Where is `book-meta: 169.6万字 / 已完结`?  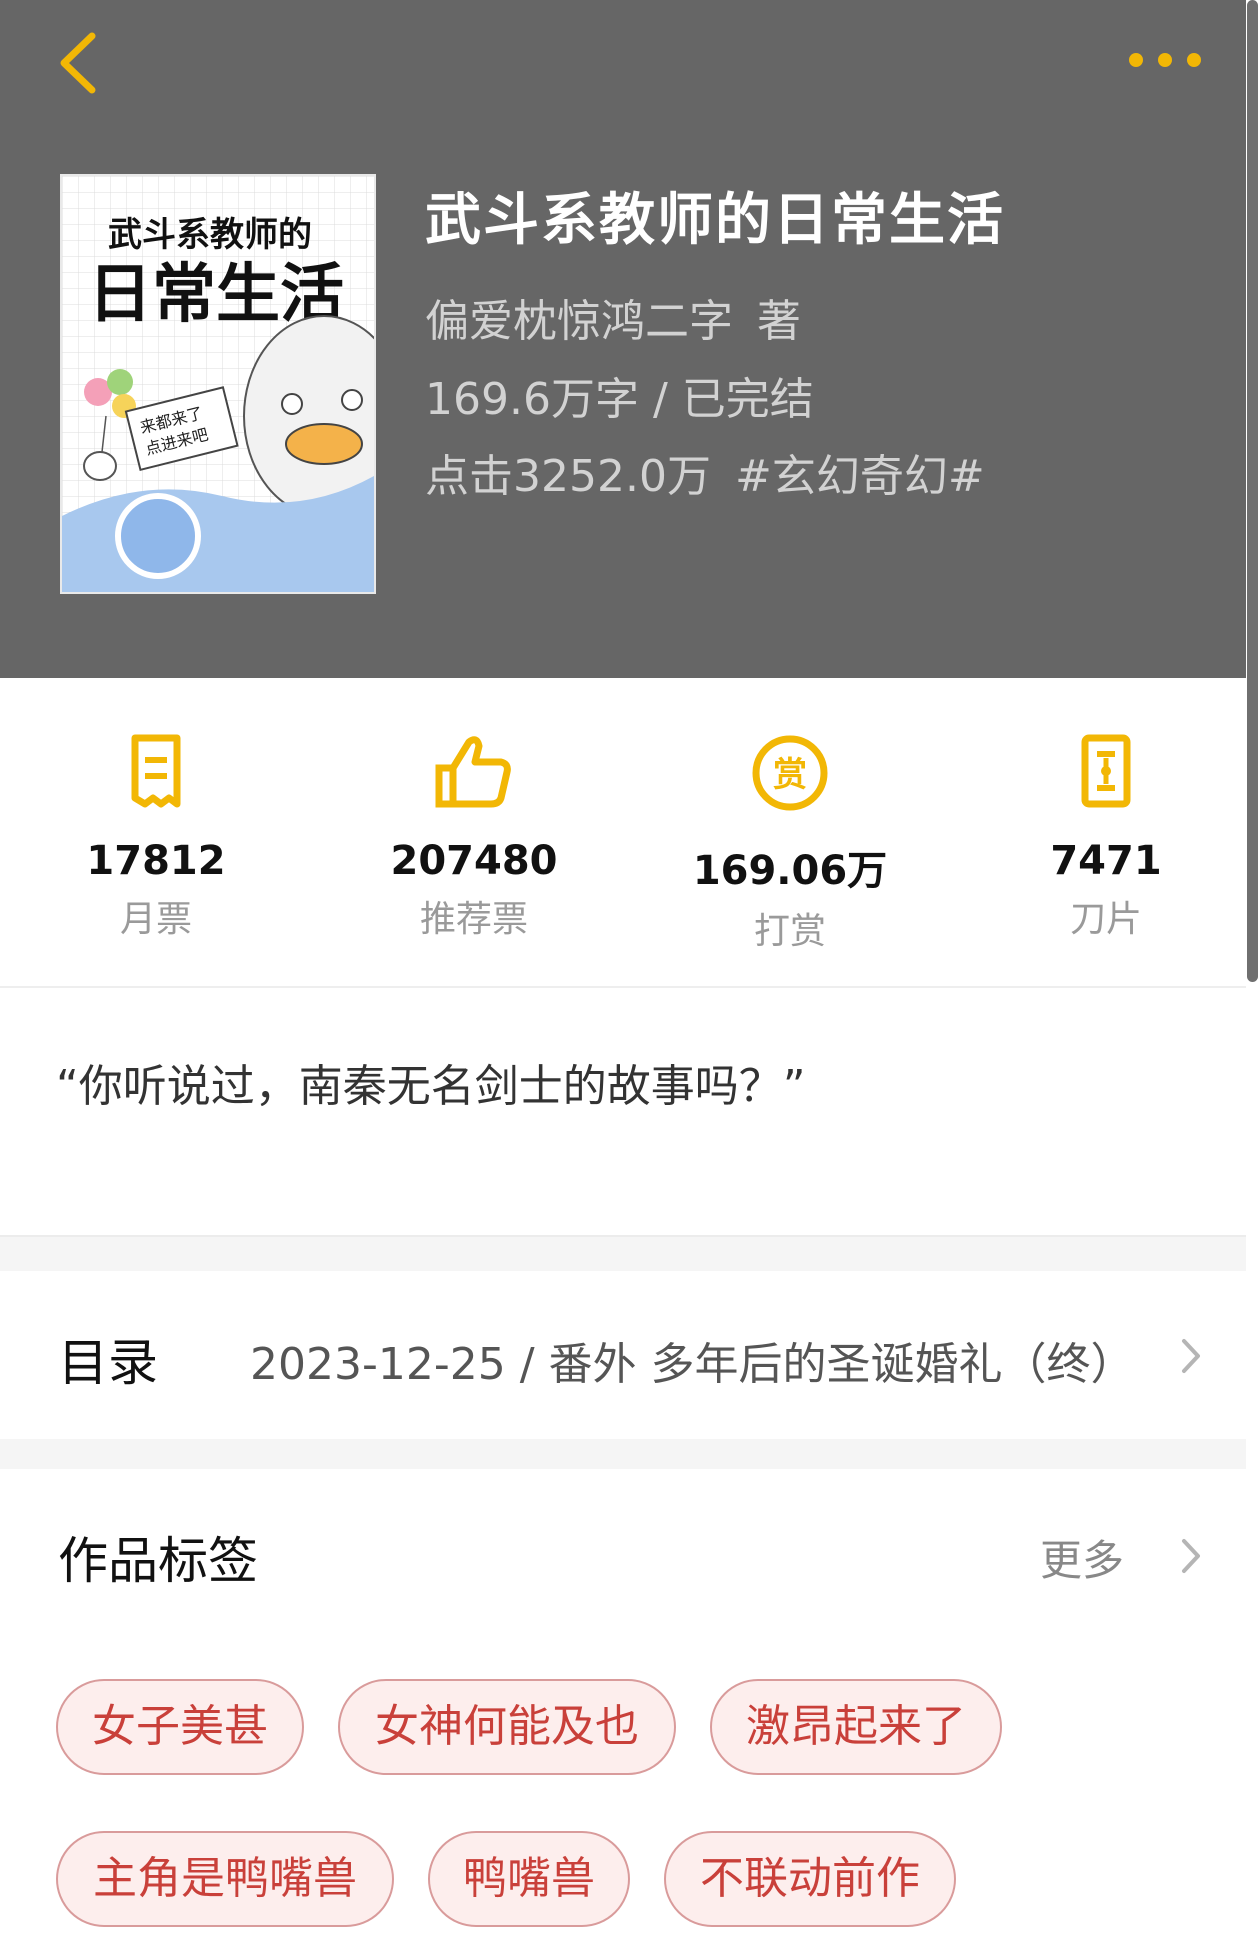 book-meta: 169.6万字 / 已完结 is located at coordinates (619, 395).